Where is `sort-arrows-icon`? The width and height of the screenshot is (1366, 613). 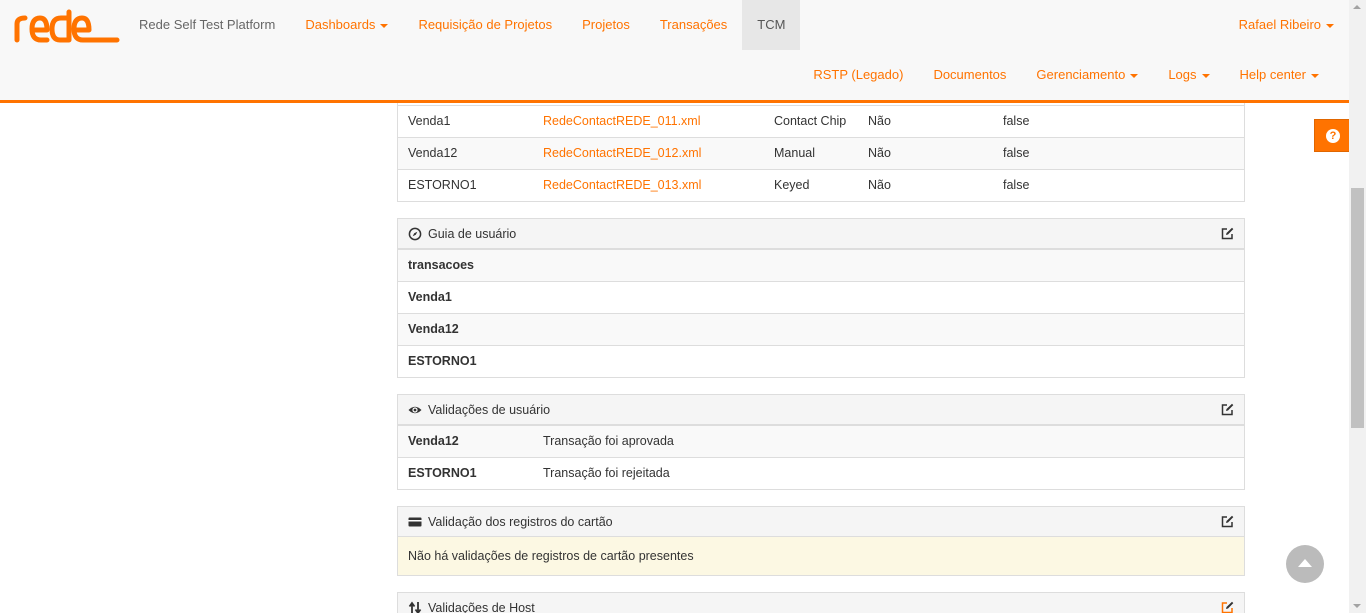 sort-arrows-icon is located at coordinates (415, 607).